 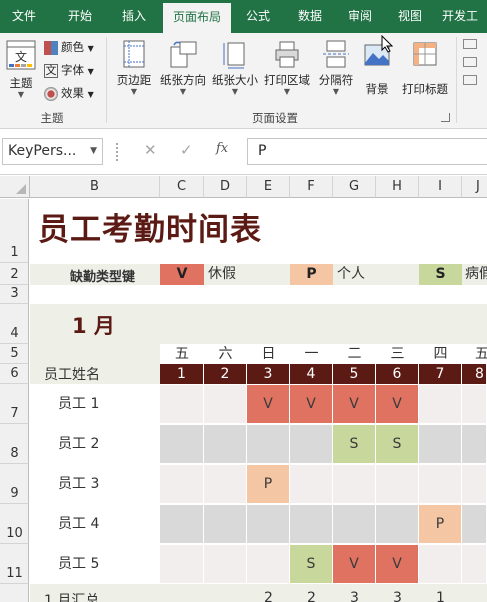 What do you see at coordinates (71, 596) in the screenshot?
I see `summary-label: 1 月汇总` at bounding box center [71, 596].